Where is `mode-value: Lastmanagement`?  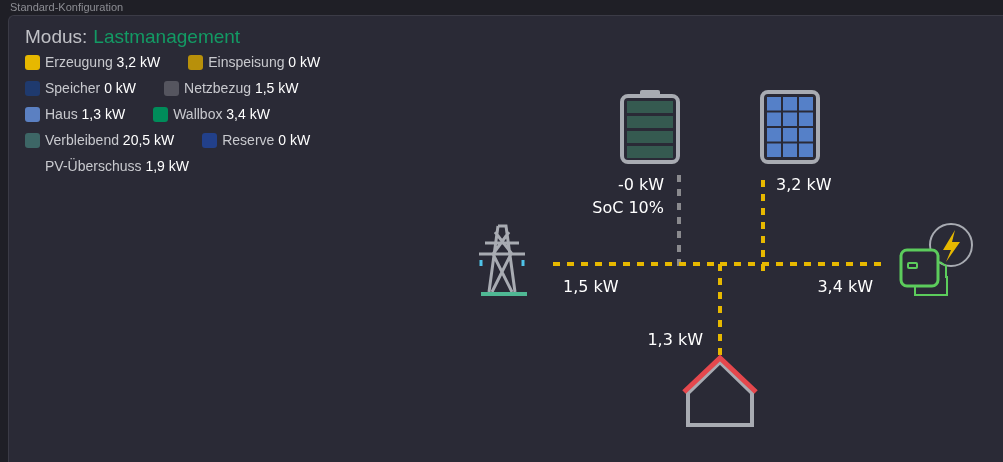
mode-value: Lastmanagement is located at coordinates (167, 37).